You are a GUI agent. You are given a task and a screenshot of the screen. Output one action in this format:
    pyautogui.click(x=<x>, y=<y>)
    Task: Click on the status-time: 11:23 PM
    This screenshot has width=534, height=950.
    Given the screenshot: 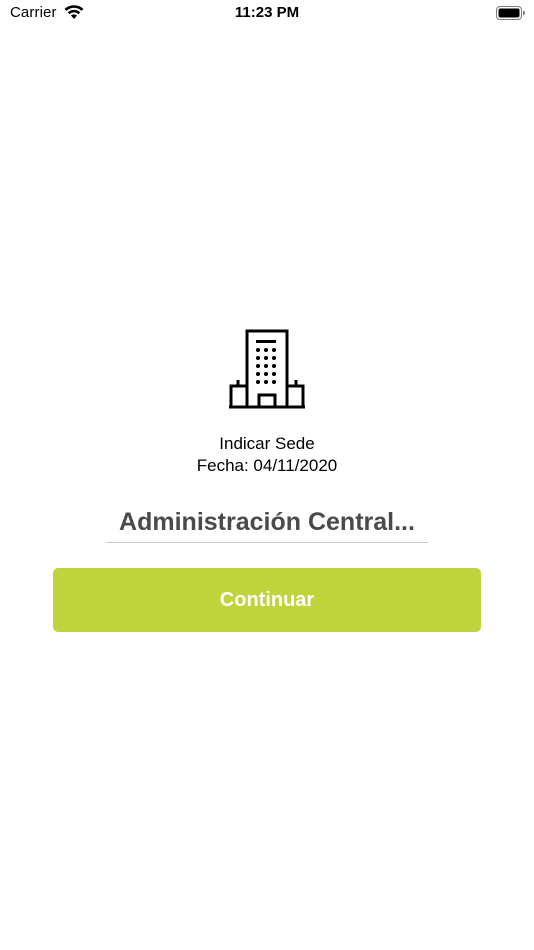 What is the action you would take?
    pyautogui.click(x=267, y=12)
    